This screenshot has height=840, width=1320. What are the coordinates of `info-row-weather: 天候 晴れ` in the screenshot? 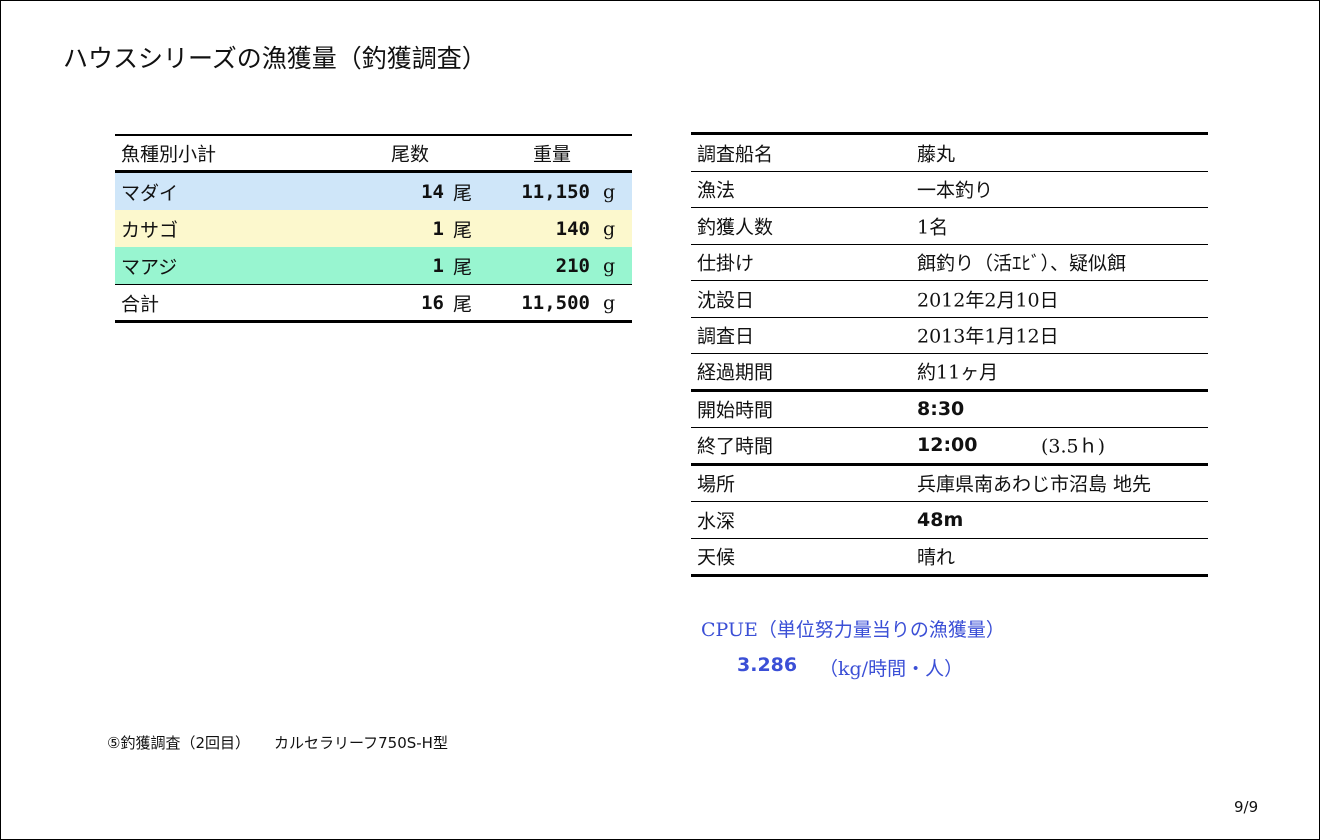 It's located at (949, 557).